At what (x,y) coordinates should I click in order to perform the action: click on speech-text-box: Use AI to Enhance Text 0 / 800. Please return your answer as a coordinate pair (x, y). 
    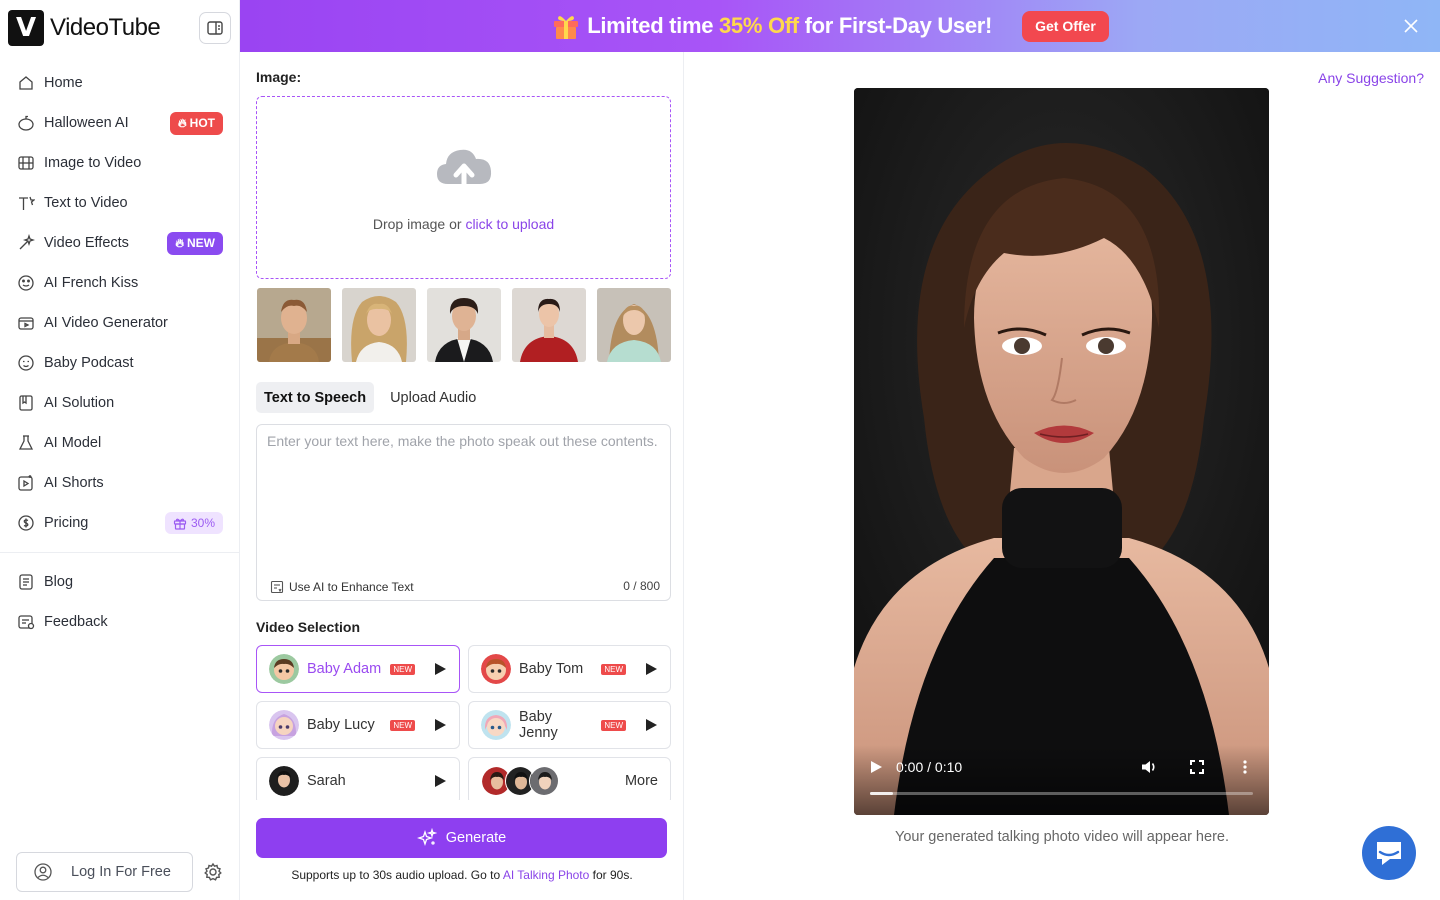
    Looking at the image, I should click on (463, 512).